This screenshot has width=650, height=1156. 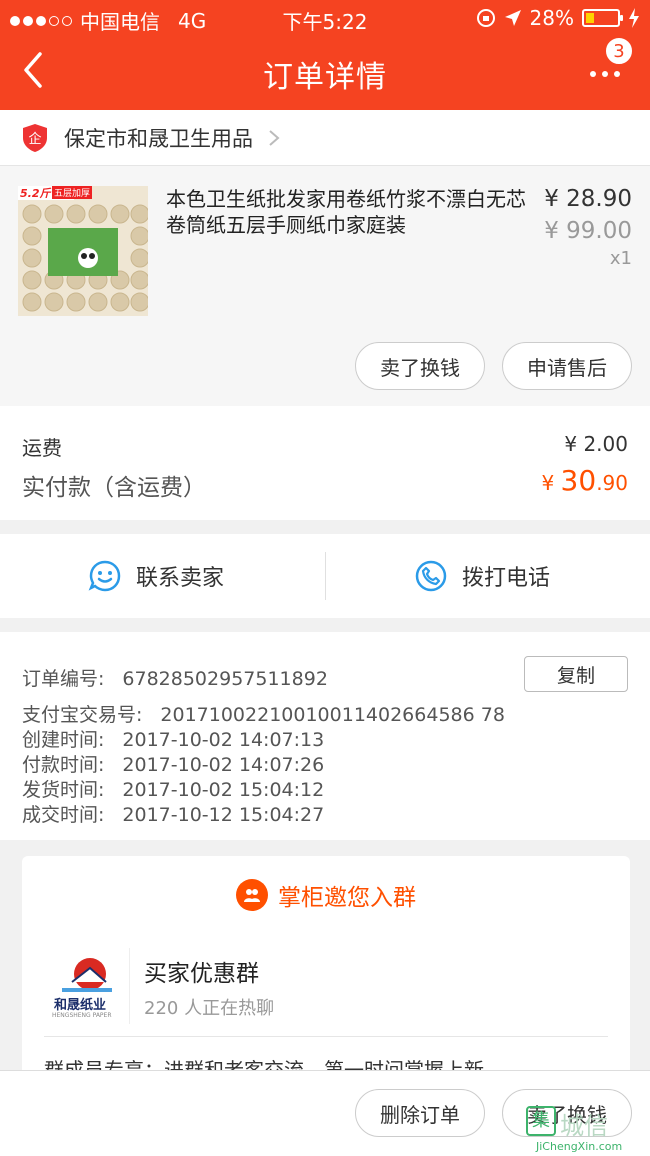 I want to click on call-phone-button: 拨打电话, so click(x=482, y=576).